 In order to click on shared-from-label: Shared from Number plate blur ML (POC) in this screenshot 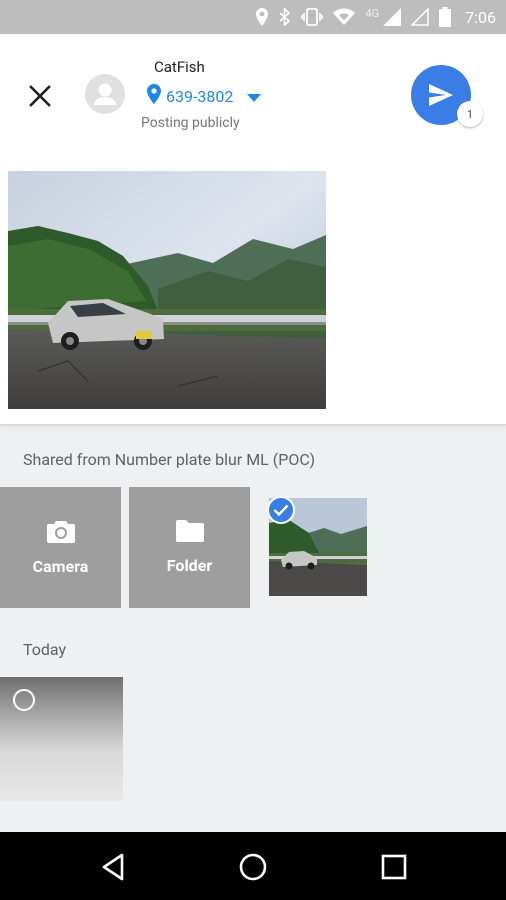, I will do `click(169, 459)`.